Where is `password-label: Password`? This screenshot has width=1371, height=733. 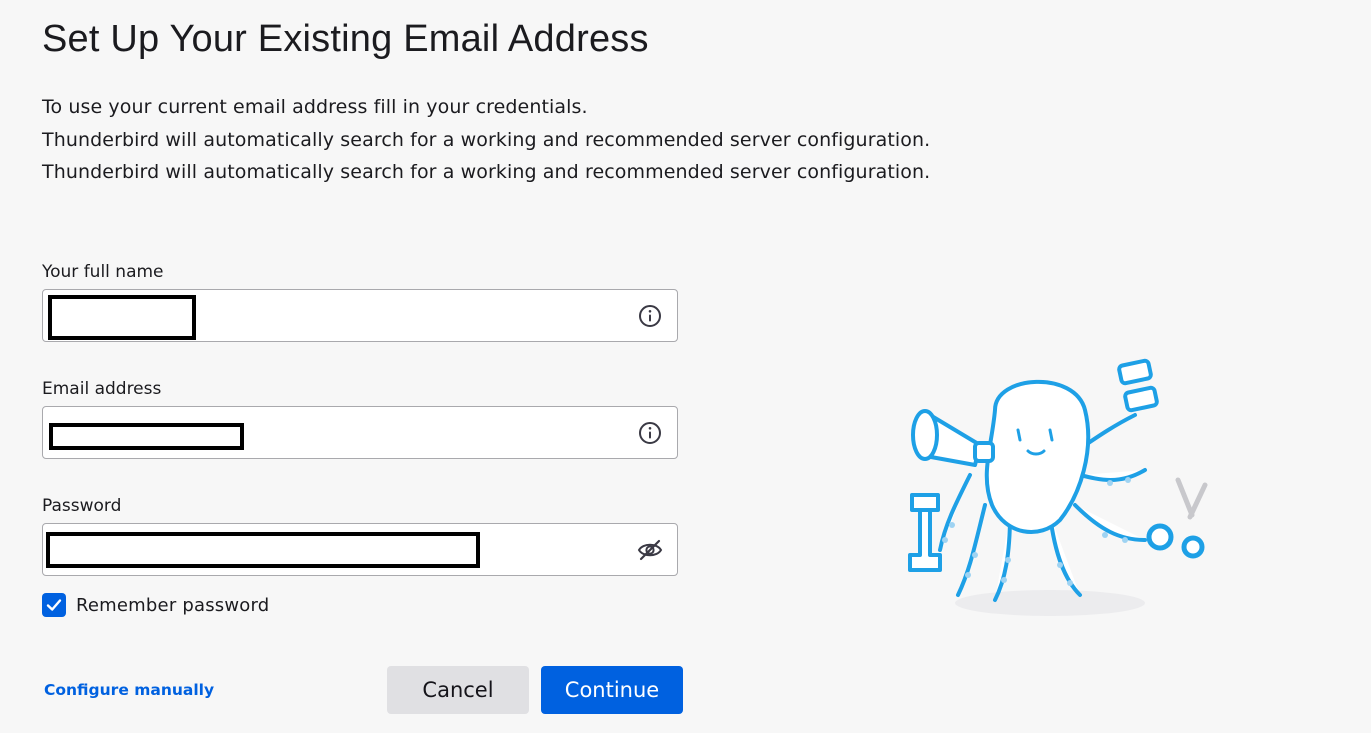
password-label: Password is located at coordinates (82, 506).